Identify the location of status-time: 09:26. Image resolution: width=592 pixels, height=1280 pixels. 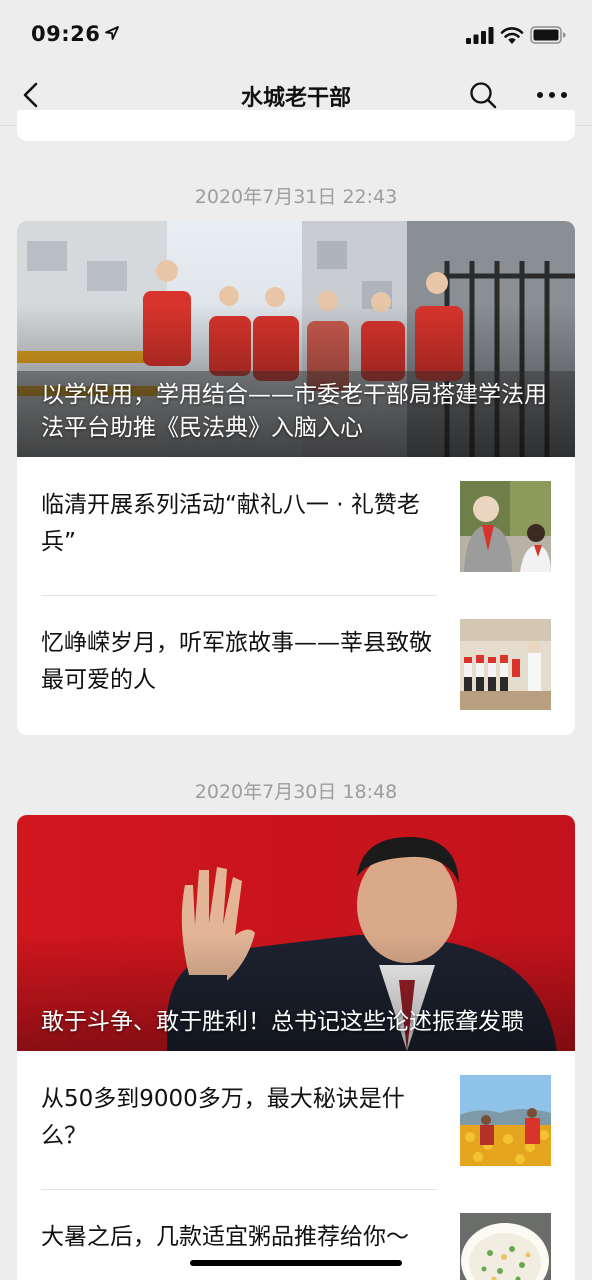
(66, 34).